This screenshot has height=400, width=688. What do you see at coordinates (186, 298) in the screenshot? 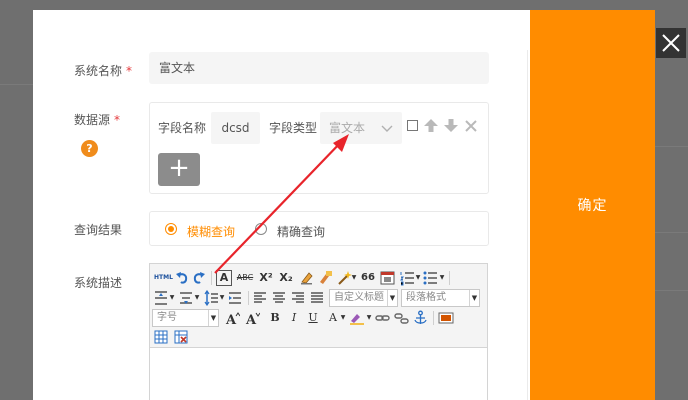
I see `row-spacing-icon` at bounding box center [186, 298].